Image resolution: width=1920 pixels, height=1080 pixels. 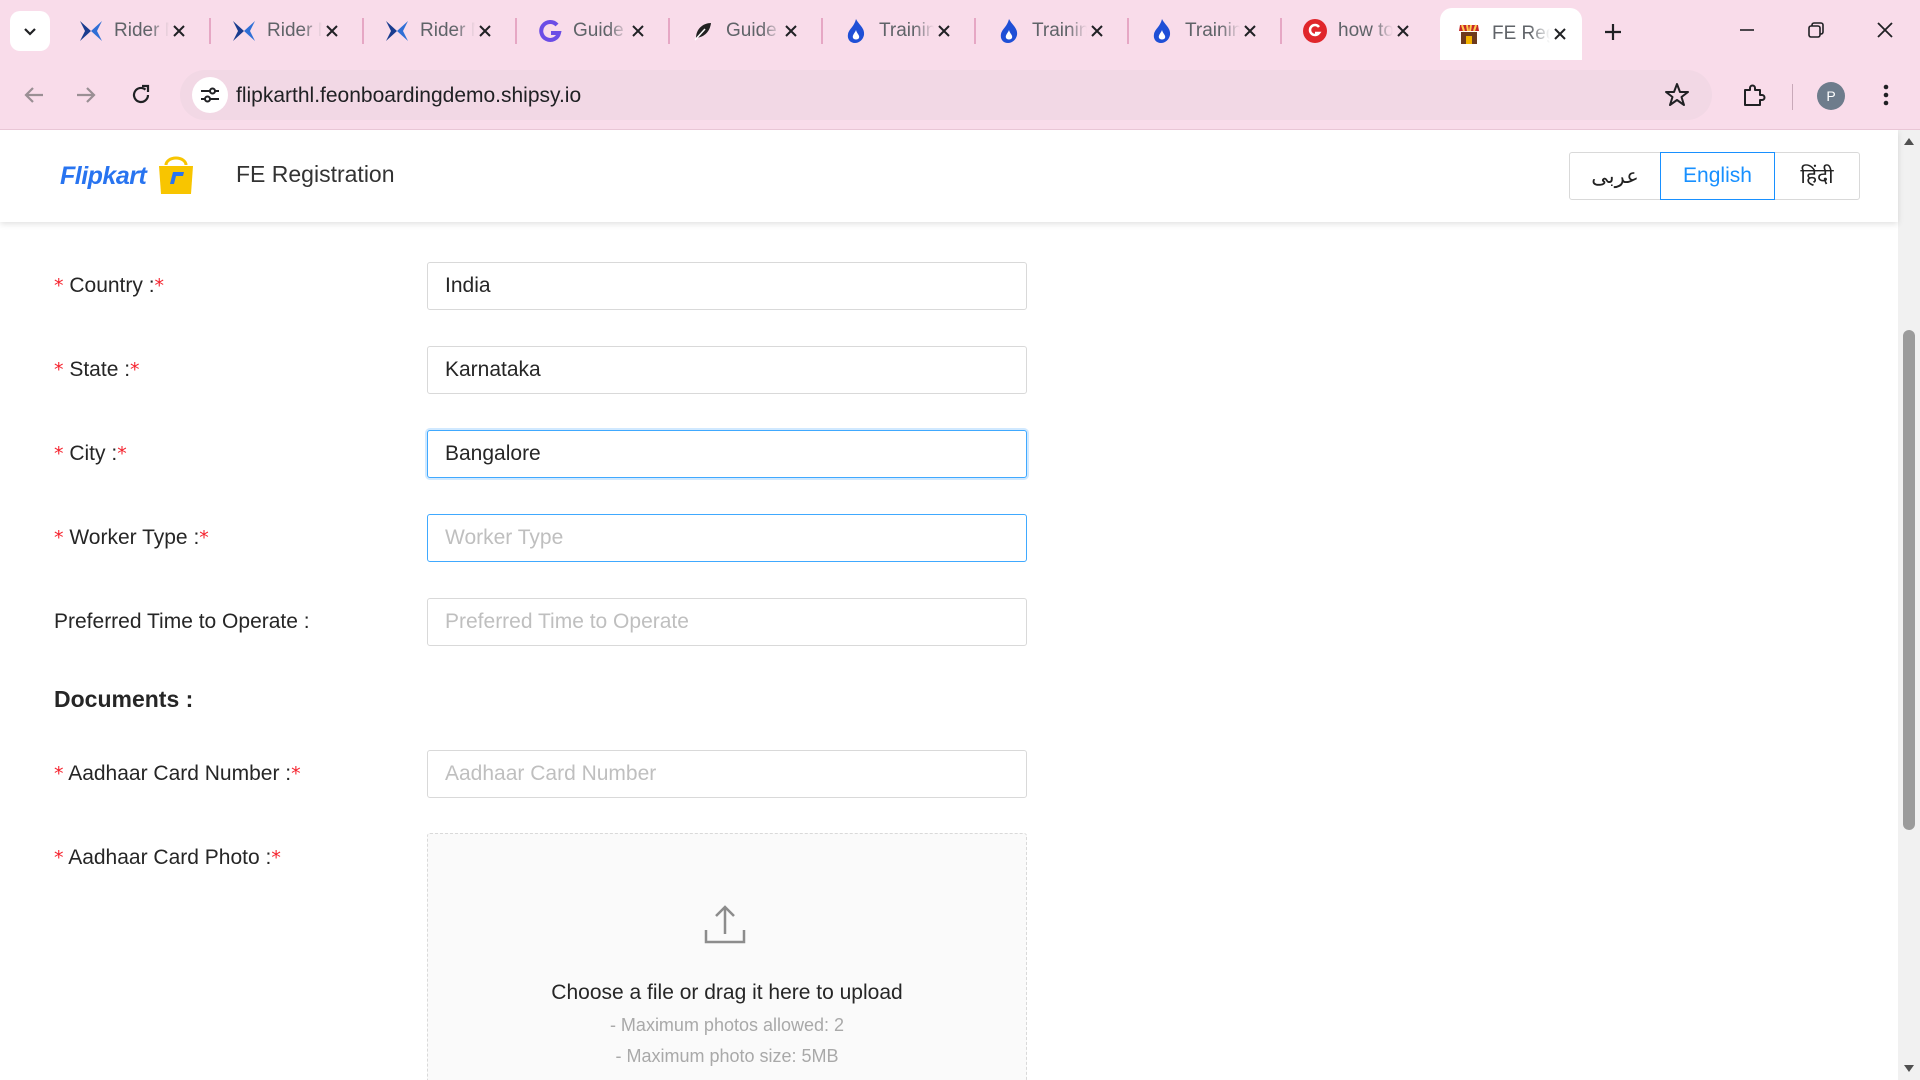 What do you see at coordinates (109, 285) in the screenshot?
I see `country-label: * Country :*` at bounding box center [109, 285].